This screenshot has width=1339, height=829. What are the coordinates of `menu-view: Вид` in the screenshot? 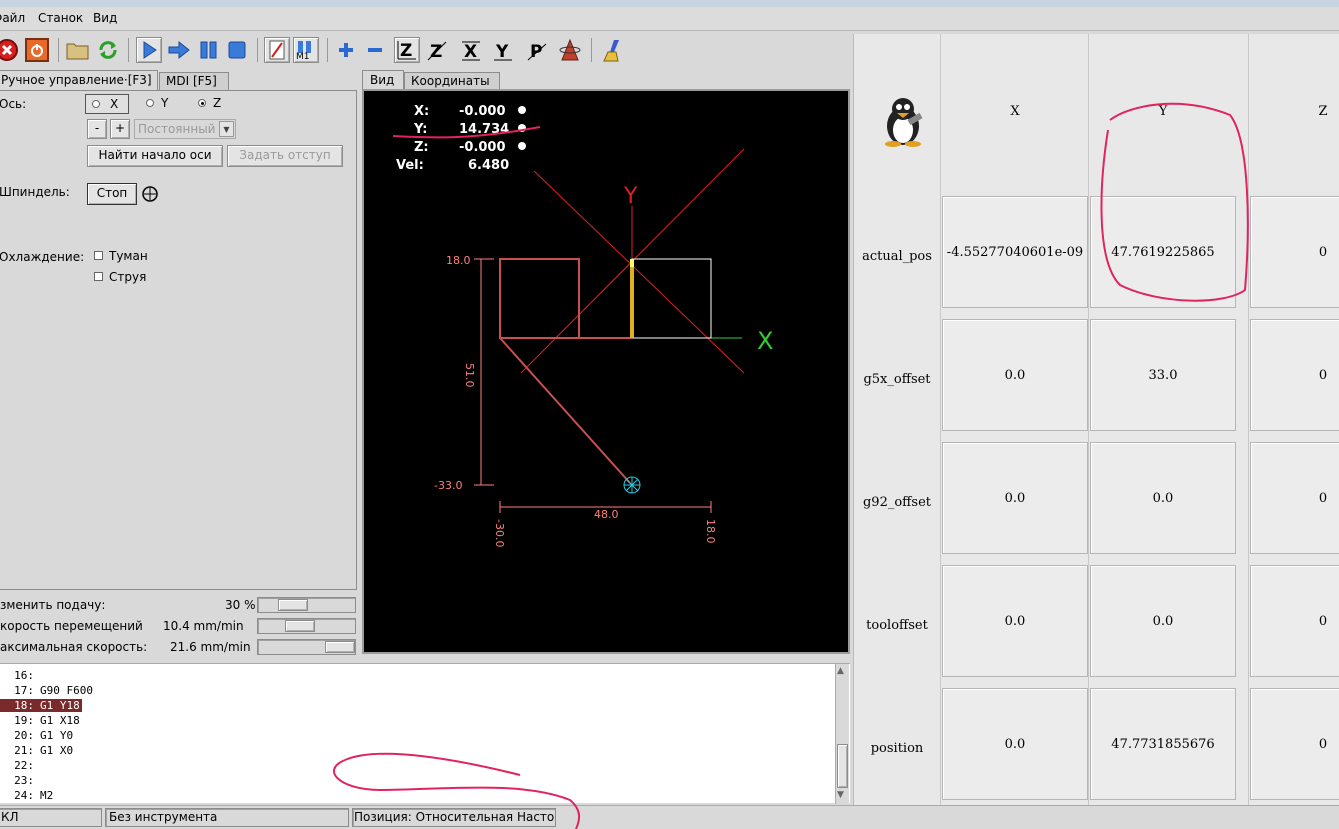 It's located at (105, 18).